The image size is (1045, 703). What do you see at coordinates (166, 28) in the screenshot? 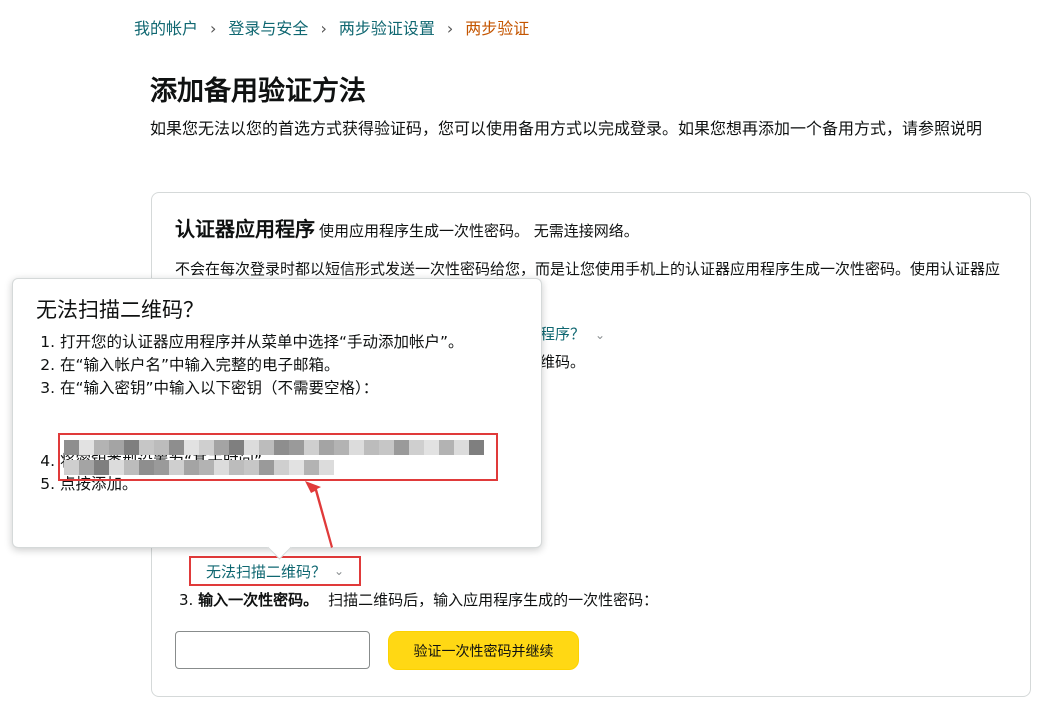
I see `breadcrumb-my-account: 我的帐户` at bounding box center [166, 28].